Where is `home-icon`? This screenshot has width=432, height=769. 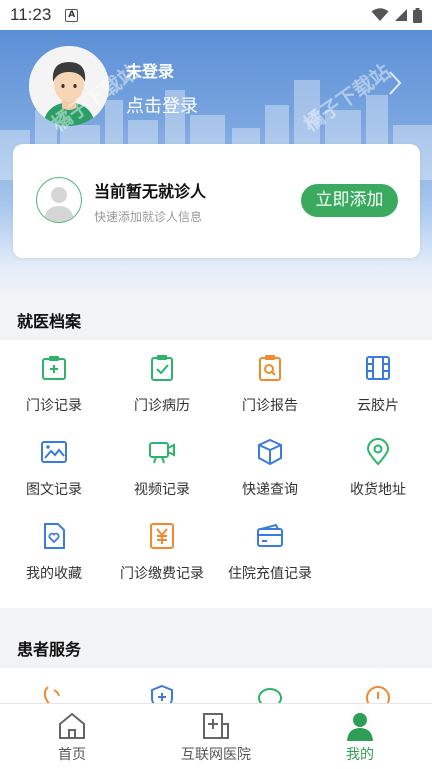 home-icon is located at coordinates (72, 725).